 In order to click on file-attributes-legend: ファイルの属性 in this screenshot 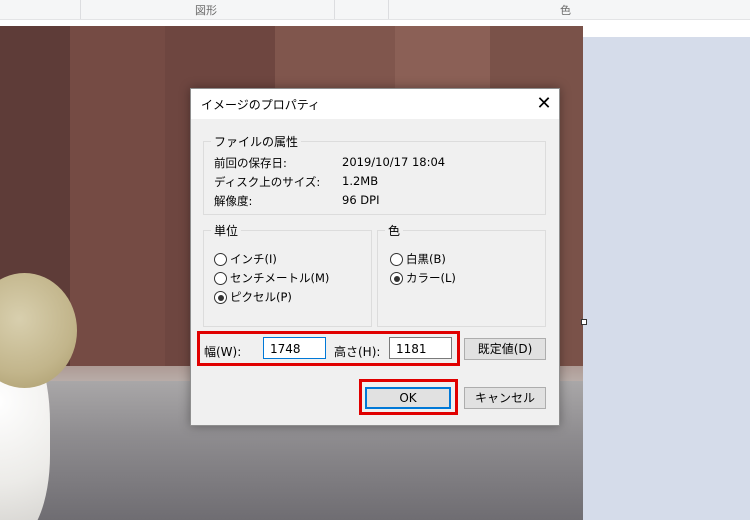, I will do `click(256, 141)`.